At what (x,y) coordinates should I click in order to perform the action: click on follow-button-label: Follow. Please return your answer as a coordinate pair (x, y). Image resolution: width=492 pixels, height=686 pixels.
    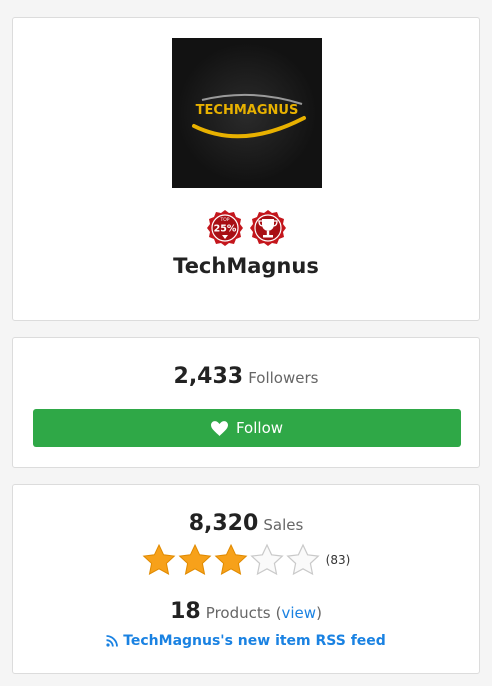
    Looking at the image, I should click on (259, 428).